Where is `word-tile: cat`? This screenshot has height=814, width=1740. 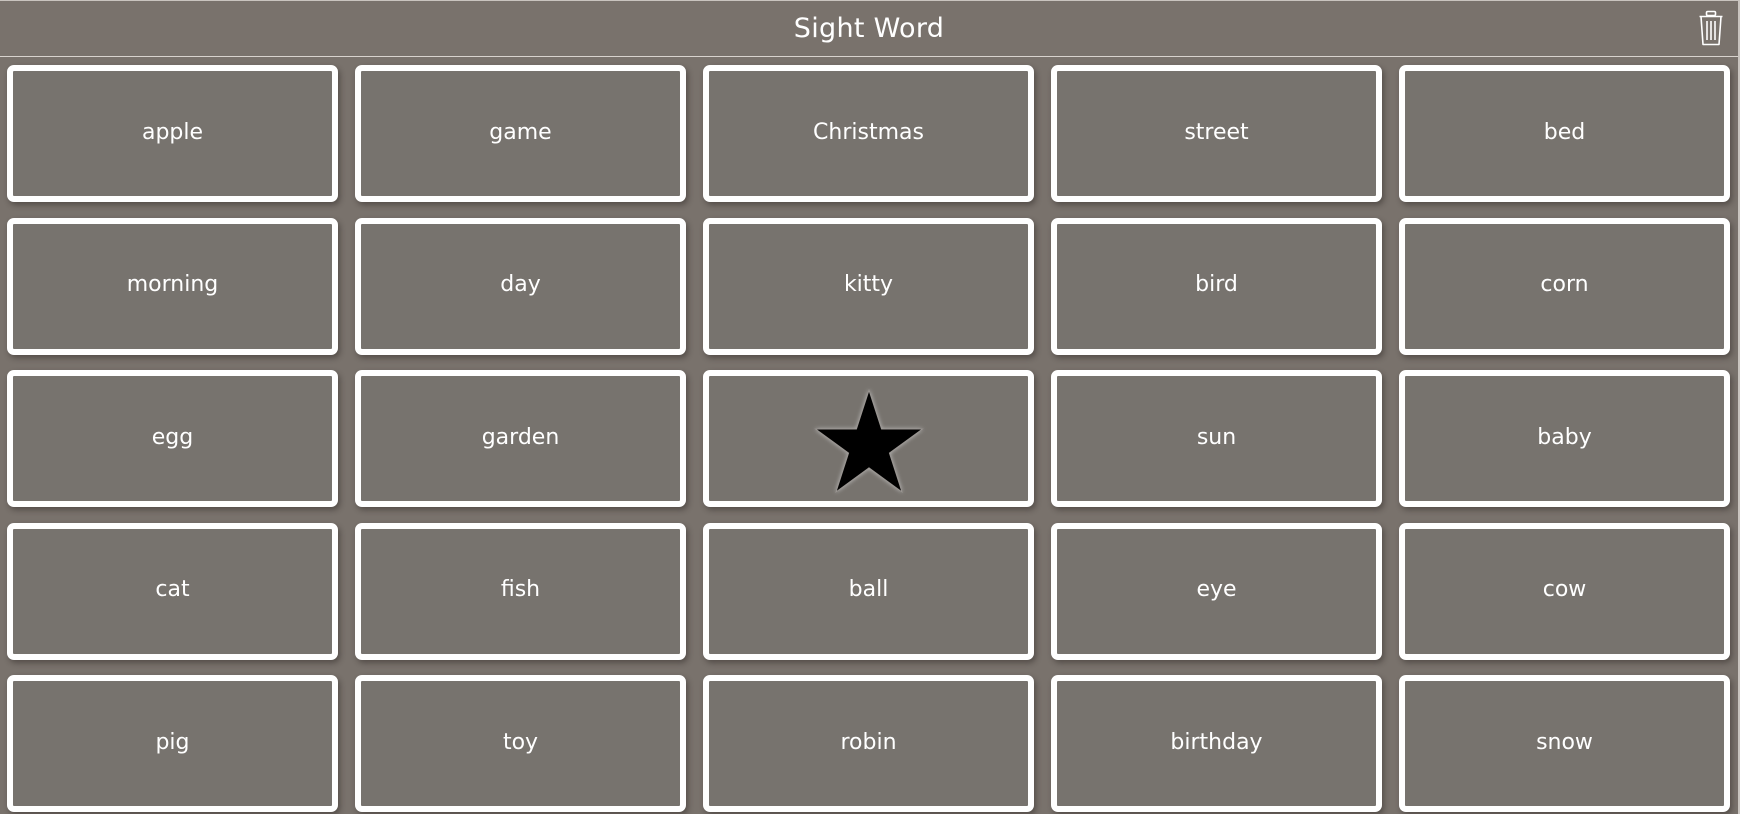
word-tile: cat is located at coordinates (172, 591).